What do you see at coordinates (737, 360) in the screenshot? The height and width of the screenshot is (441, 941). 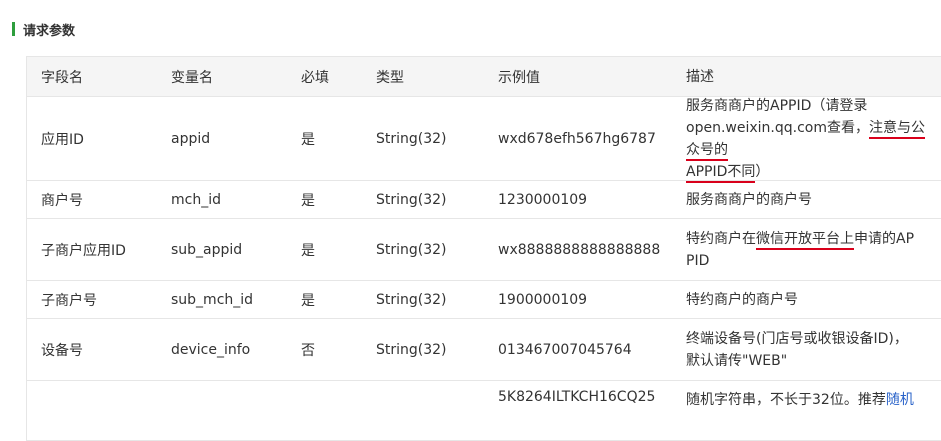 I see `desc-text: 默认请传"WEB"` at bounding box center [737, 360].